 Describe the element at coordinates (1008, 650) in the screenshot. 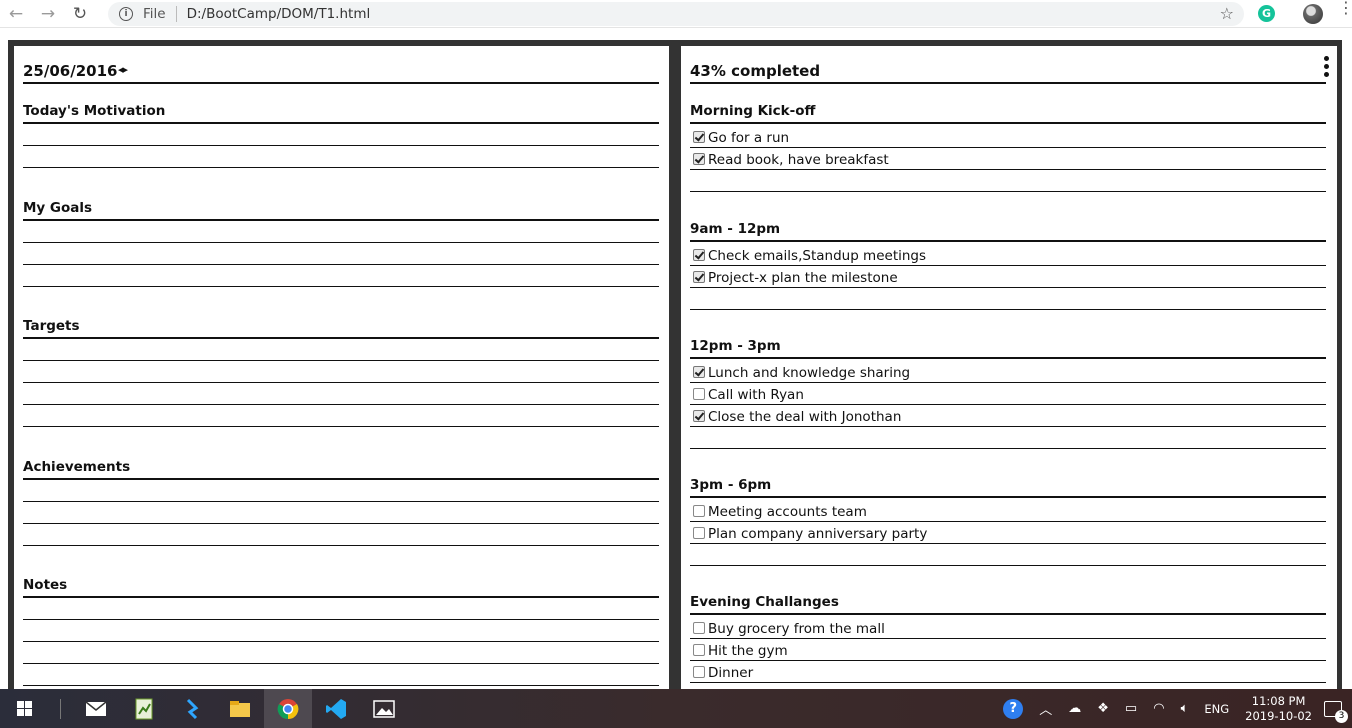

I see `task-item: Hit the gym` at that location.